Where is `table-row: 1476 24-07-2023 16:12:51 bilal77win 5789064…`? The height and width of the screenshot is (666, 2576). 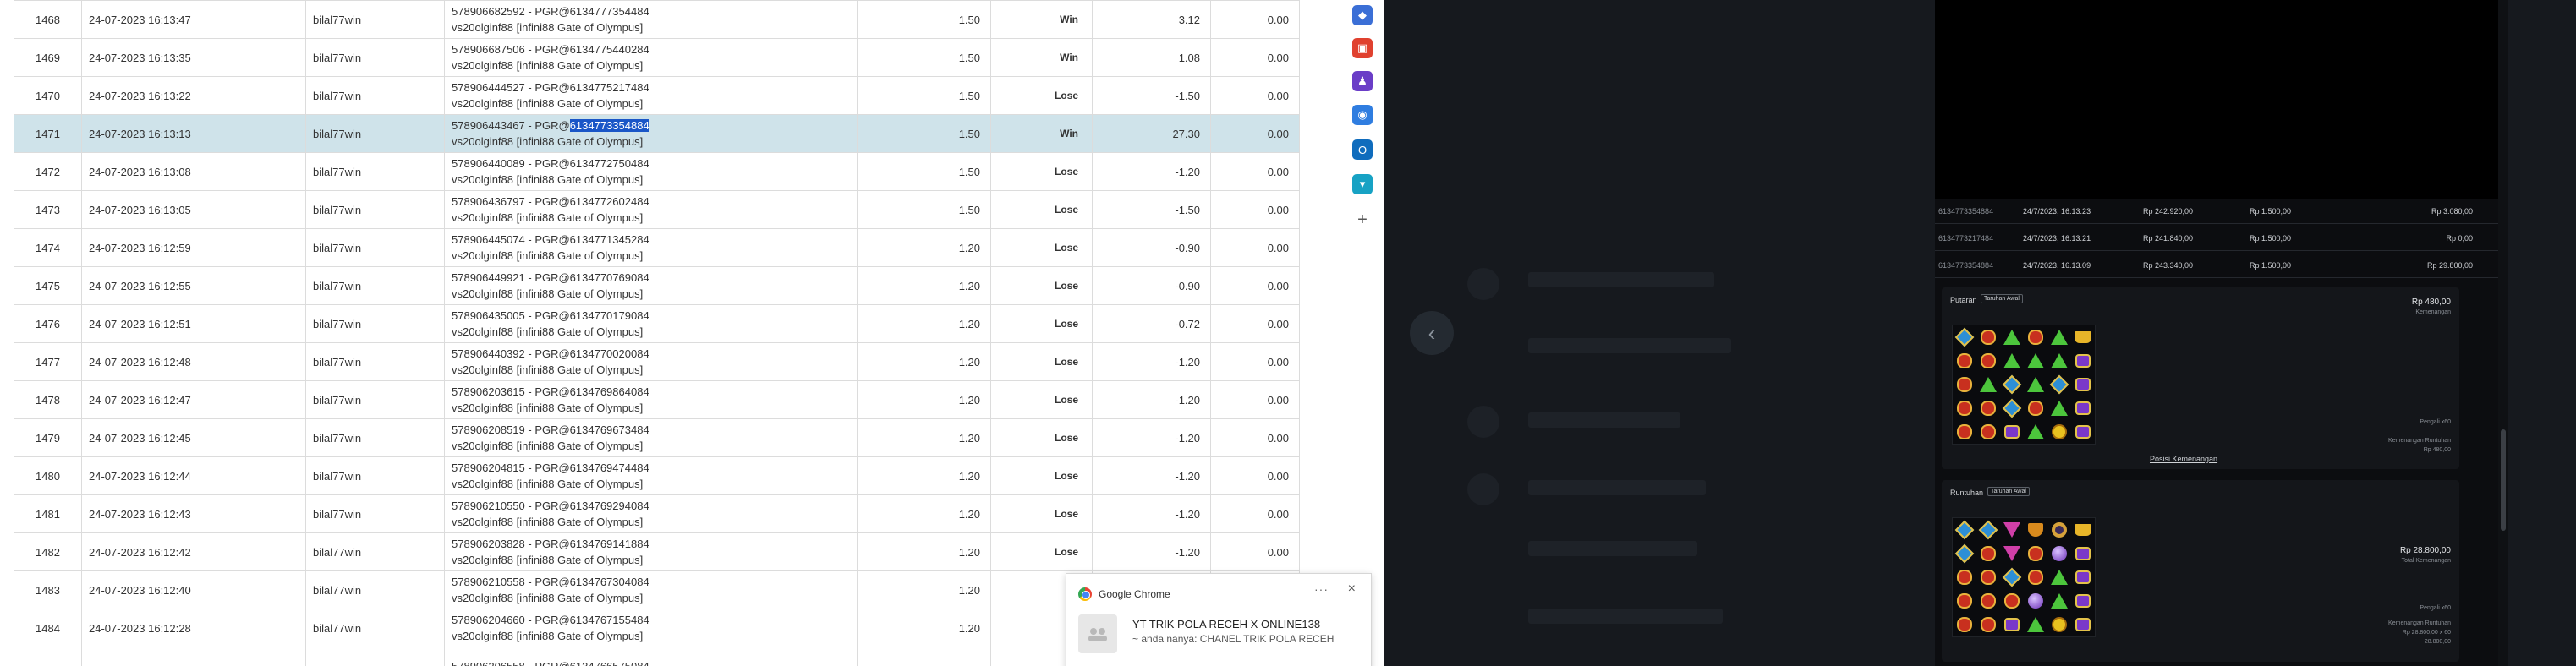 table-row: 1476 24-07-2023 16:12:51 bilal77win 5789064… is located at coordinates (657, 323).